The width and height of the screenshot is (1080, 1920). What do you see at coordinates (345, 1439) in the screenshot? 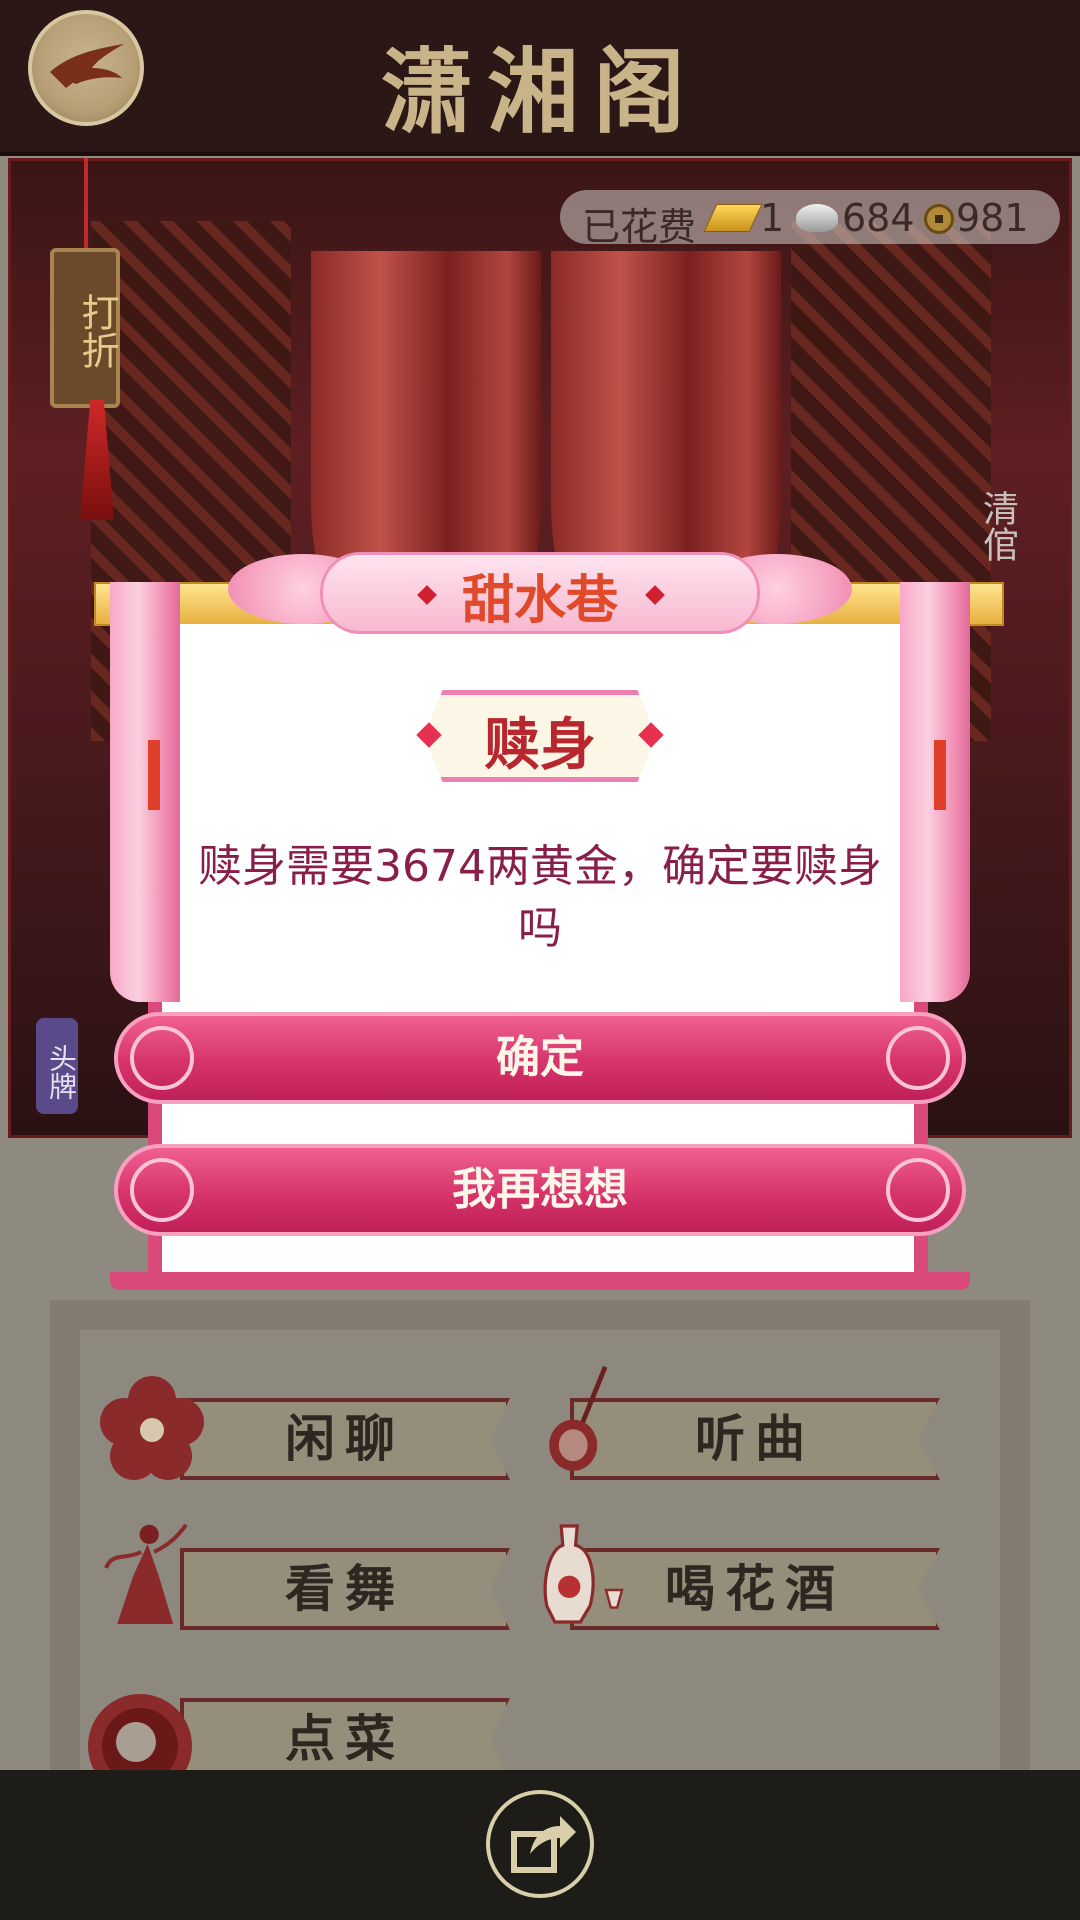
I see `chat-button: 闲聊` at bounding box center [345, 1439].